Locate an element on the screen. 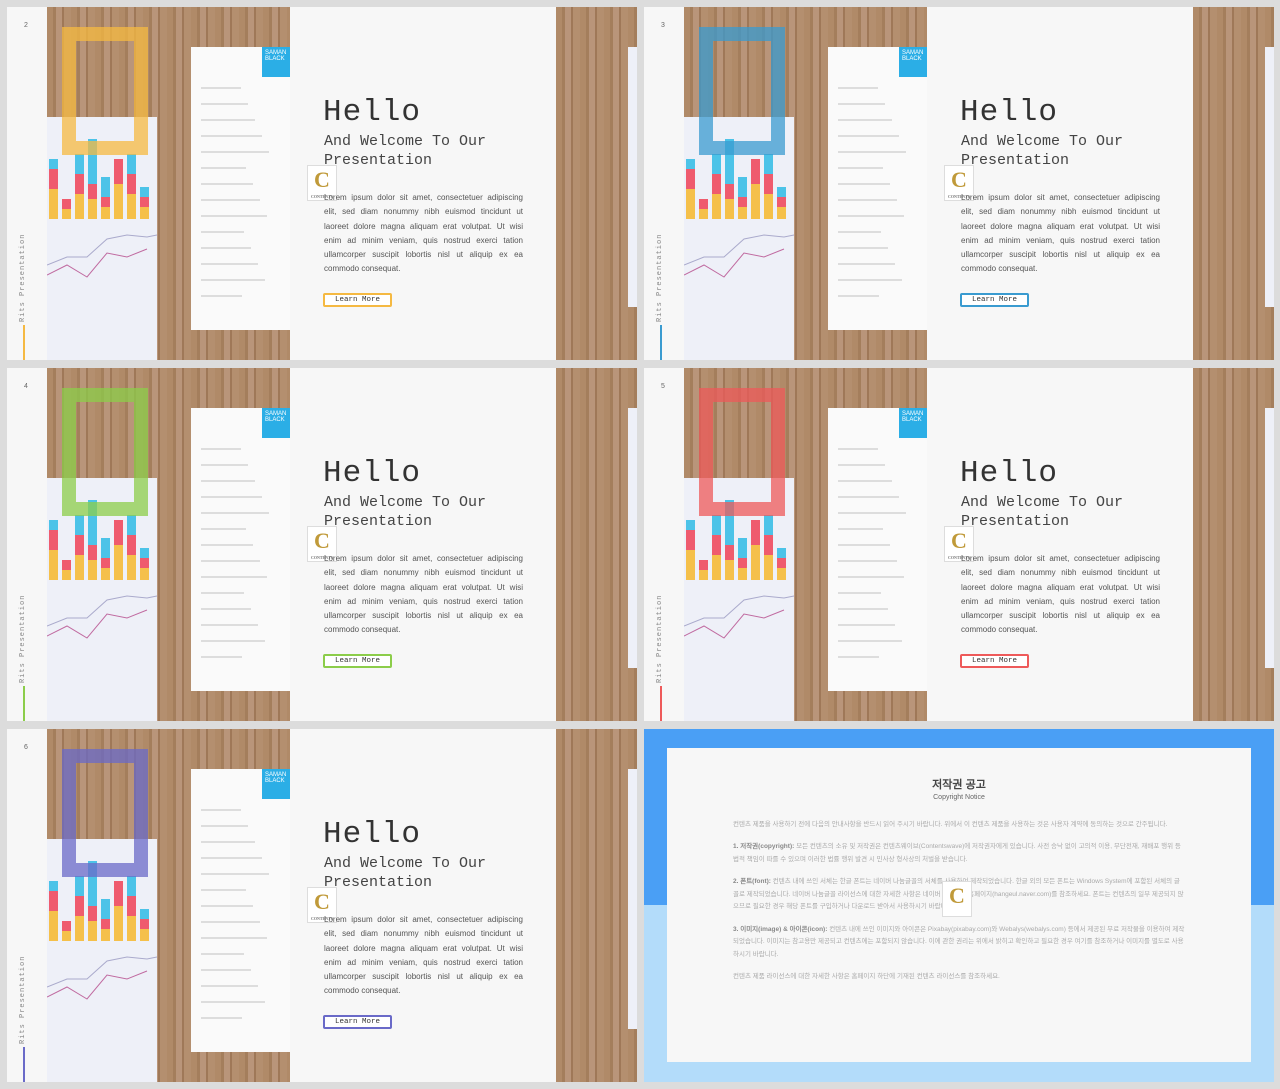 The image size is (1280, 1089). accent-frame is located at coordinates (105, 452).